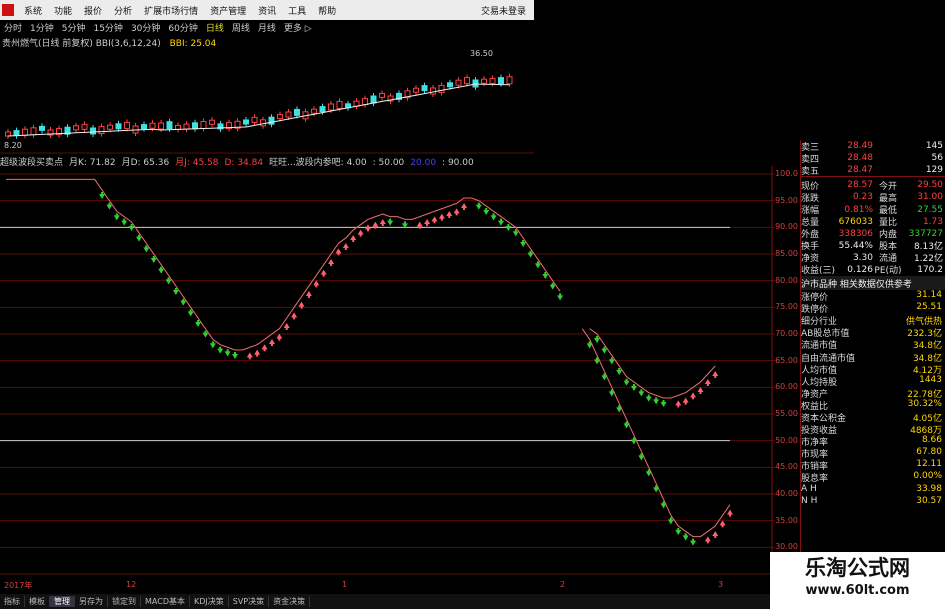 This screenshot has height=609, width=945. I want to click on quote-ask-row: 卖三 28.49 145, so click(873, 146).